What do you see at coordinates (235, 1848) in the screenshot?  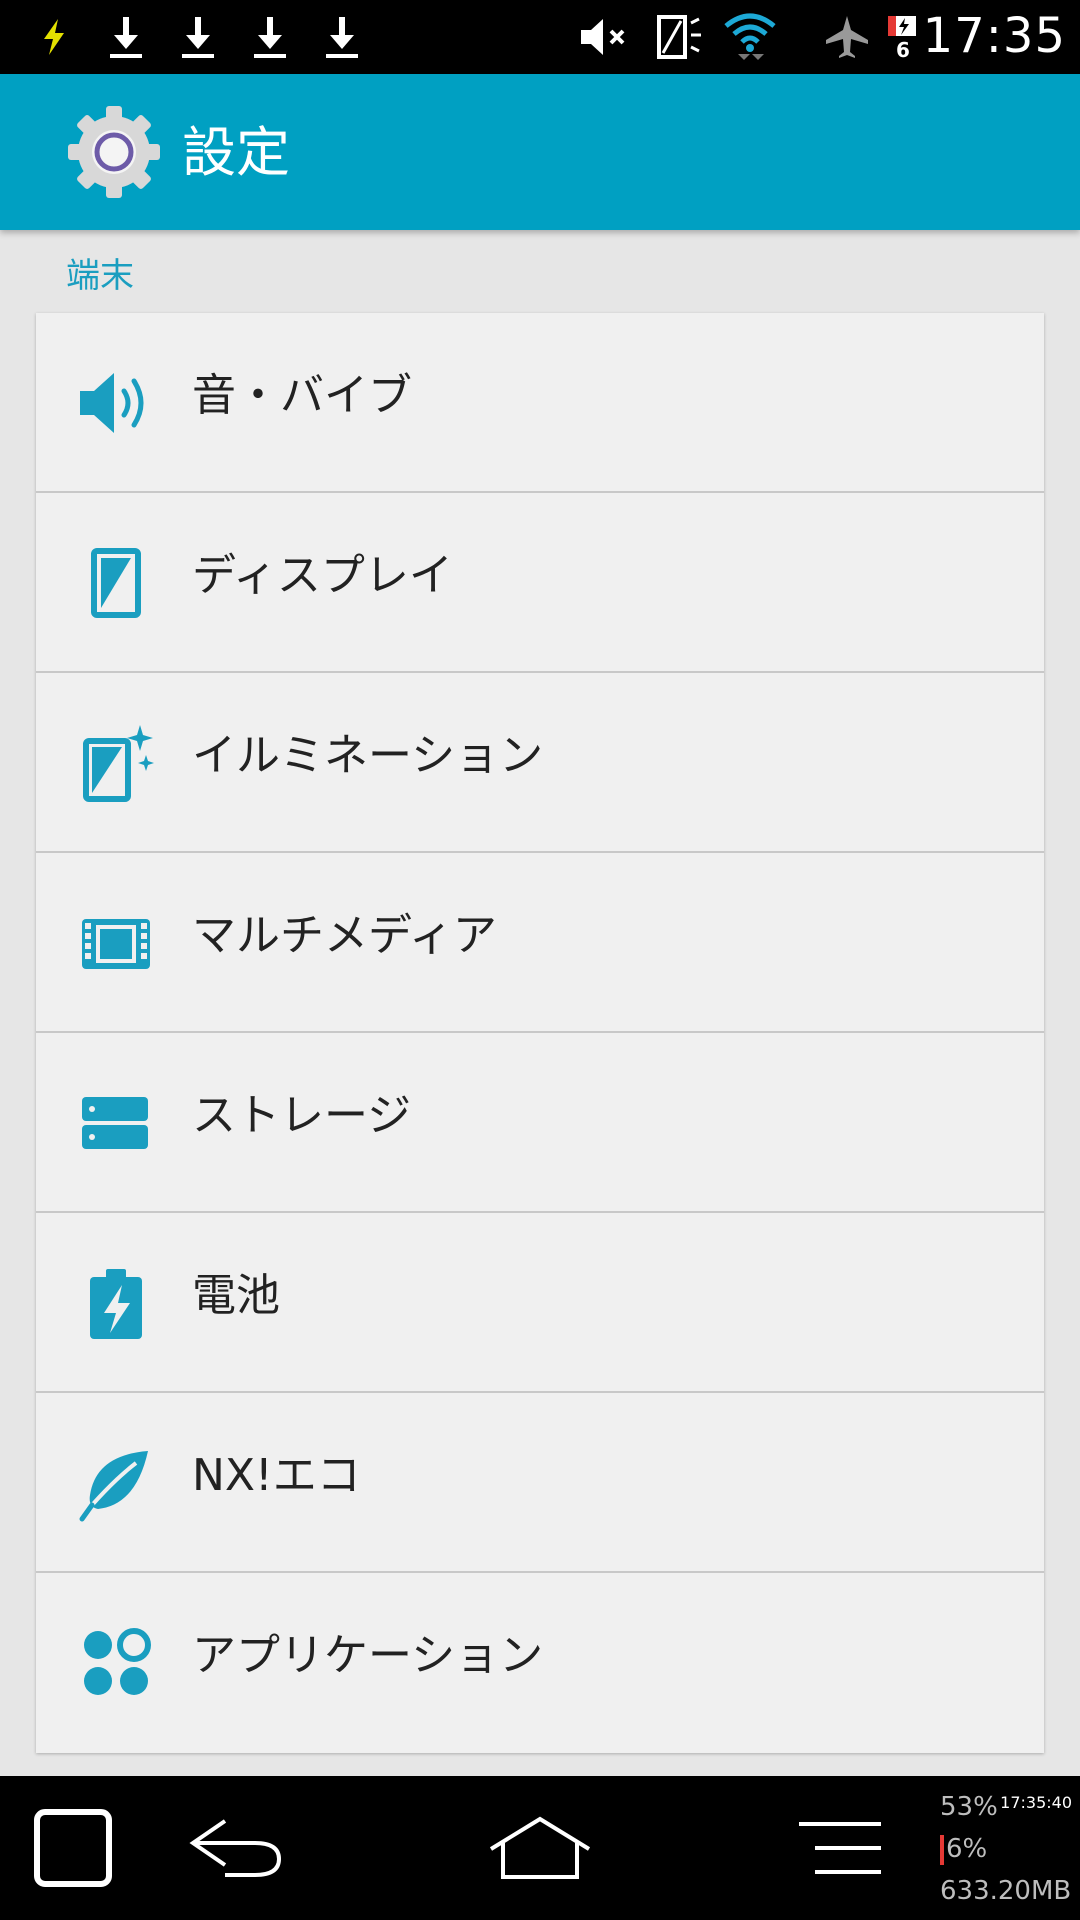 I see `back-icon` at bounding box center [235, 1848].